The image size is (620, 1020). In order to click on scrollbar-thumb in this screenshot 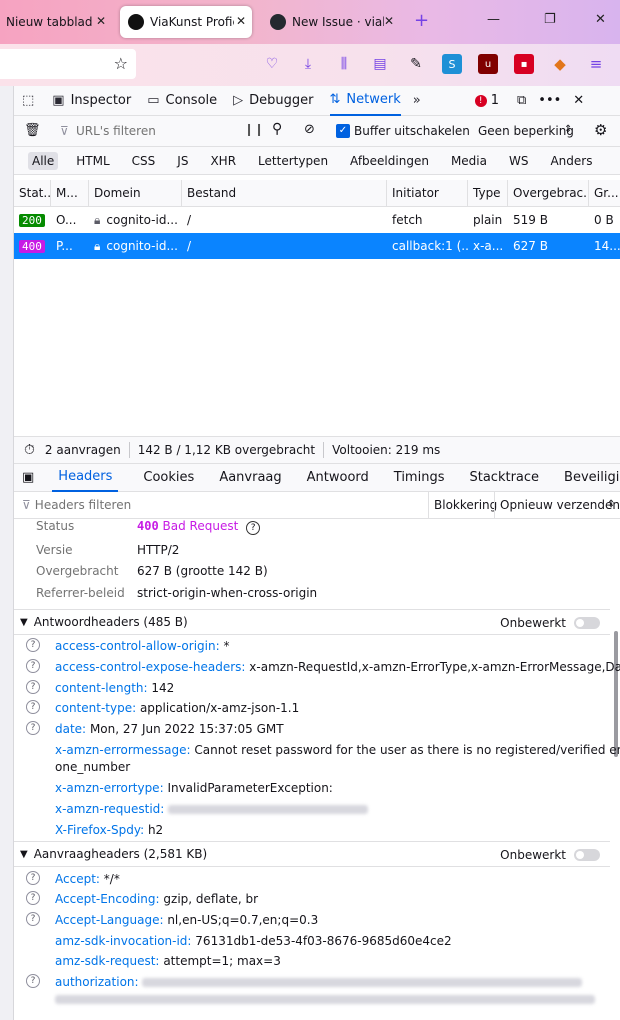, I will do `click(616, 694)`.